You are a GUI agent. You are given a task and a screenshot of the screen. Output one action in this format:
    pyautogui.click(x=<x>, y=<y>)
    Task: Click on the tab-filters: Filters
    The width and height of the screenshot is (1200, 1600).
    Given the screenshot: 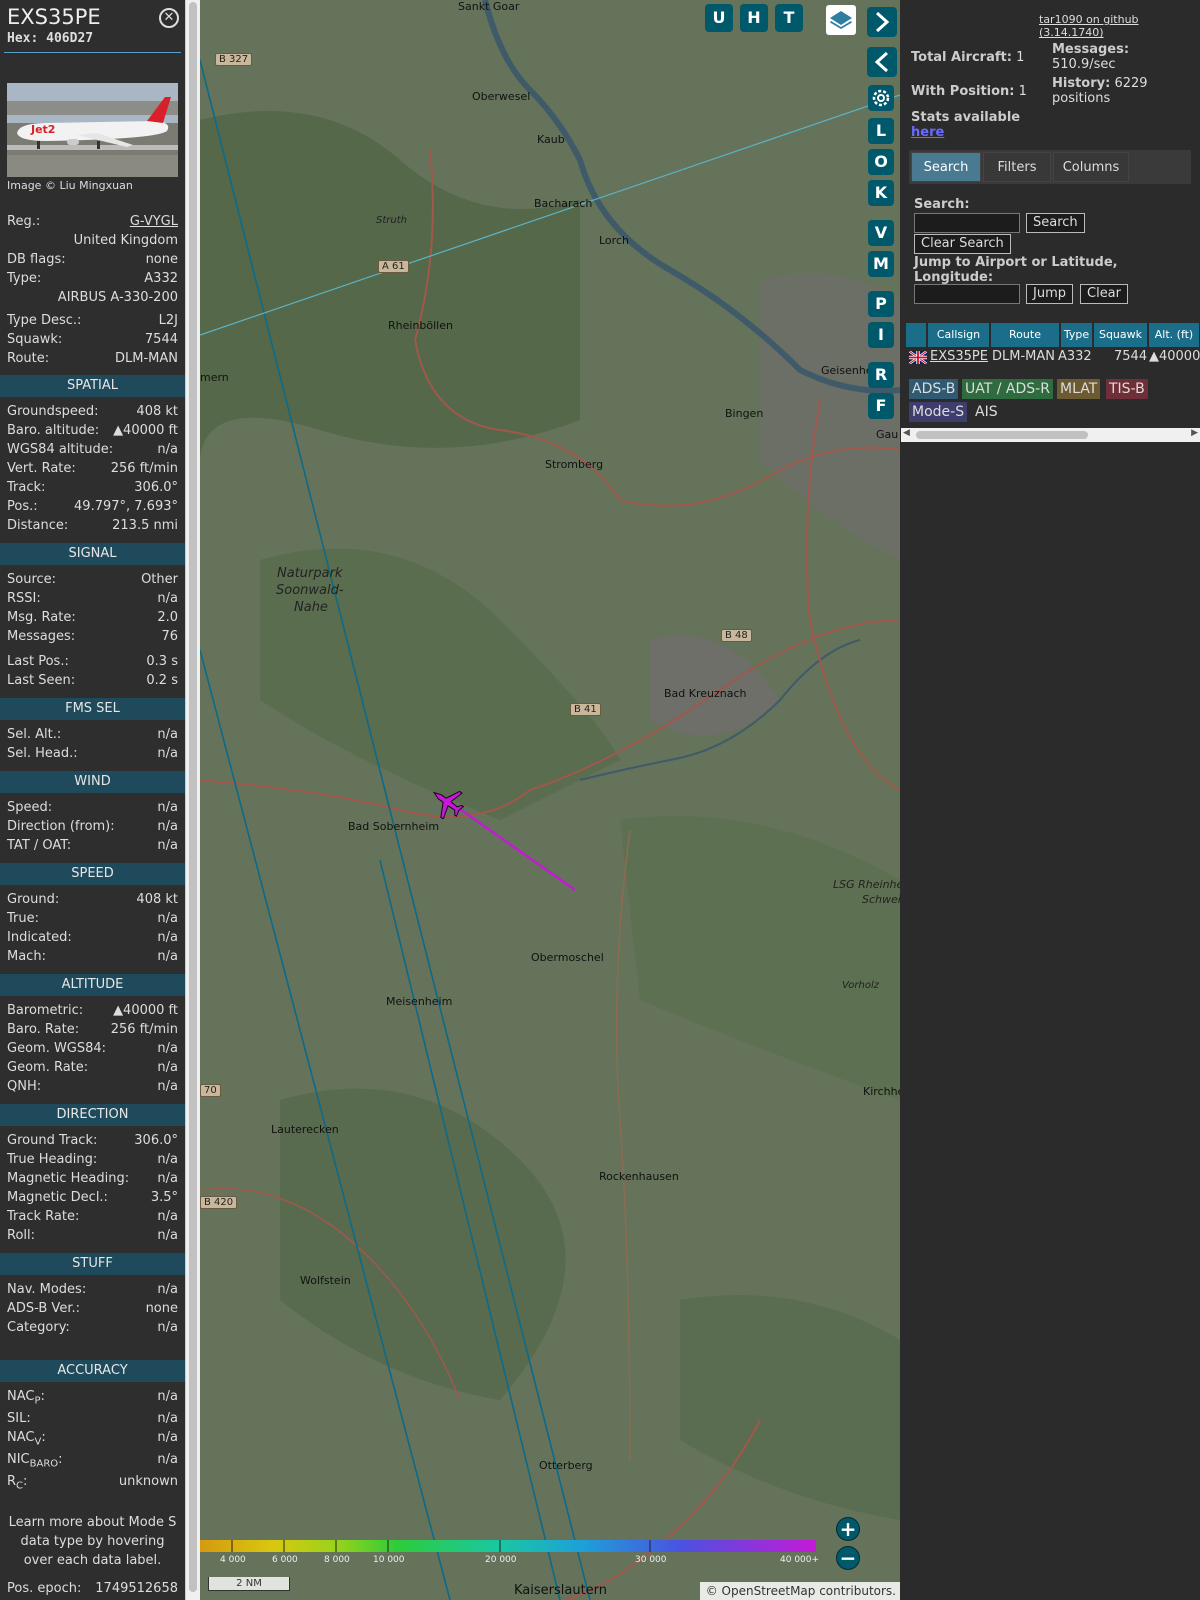 What is the action you would take?
    pyautogui.click(x=1017, y=167)
    